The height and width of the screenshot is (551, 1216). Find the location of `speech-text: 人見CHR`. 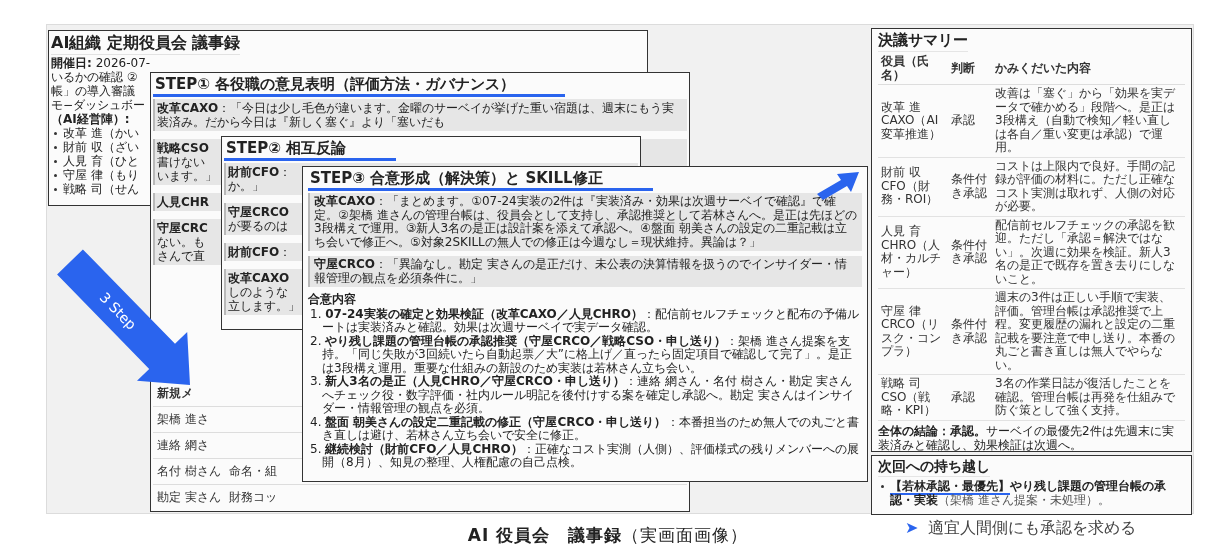

speech-text: 人見CHR is located at coordinates (183, 202).